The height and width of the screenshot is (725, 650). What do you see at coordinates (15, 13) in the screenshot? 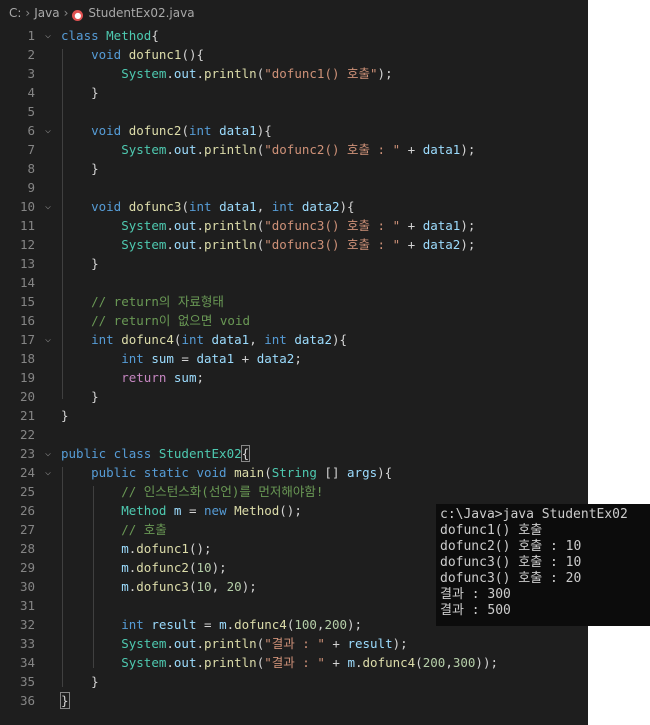
I see `breadcrumb-root: C:` at bounding box center [15, 13].